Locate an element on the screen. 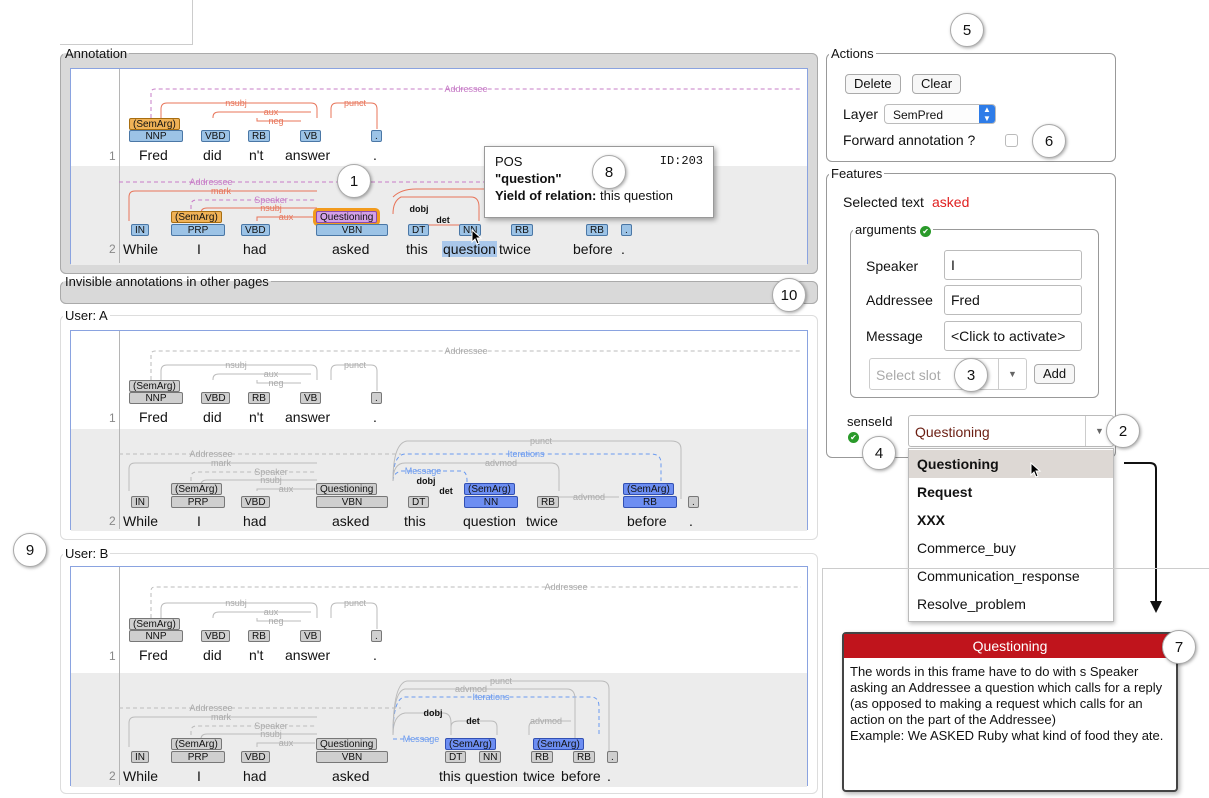 This screenshot has width=1209, height=798. dropdown-item: Communication_response is located at coordinates (1011, 576).